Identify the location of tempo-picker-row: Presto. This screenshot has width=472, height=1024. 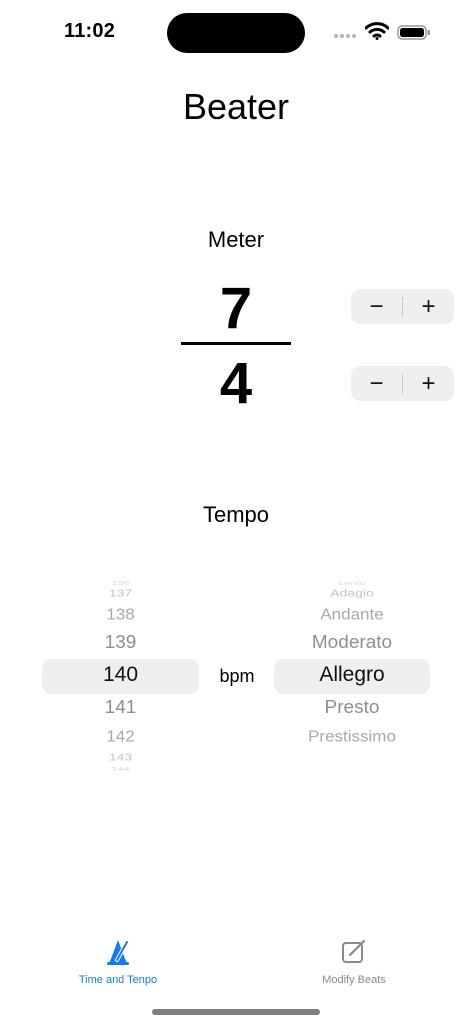
(352, 707).